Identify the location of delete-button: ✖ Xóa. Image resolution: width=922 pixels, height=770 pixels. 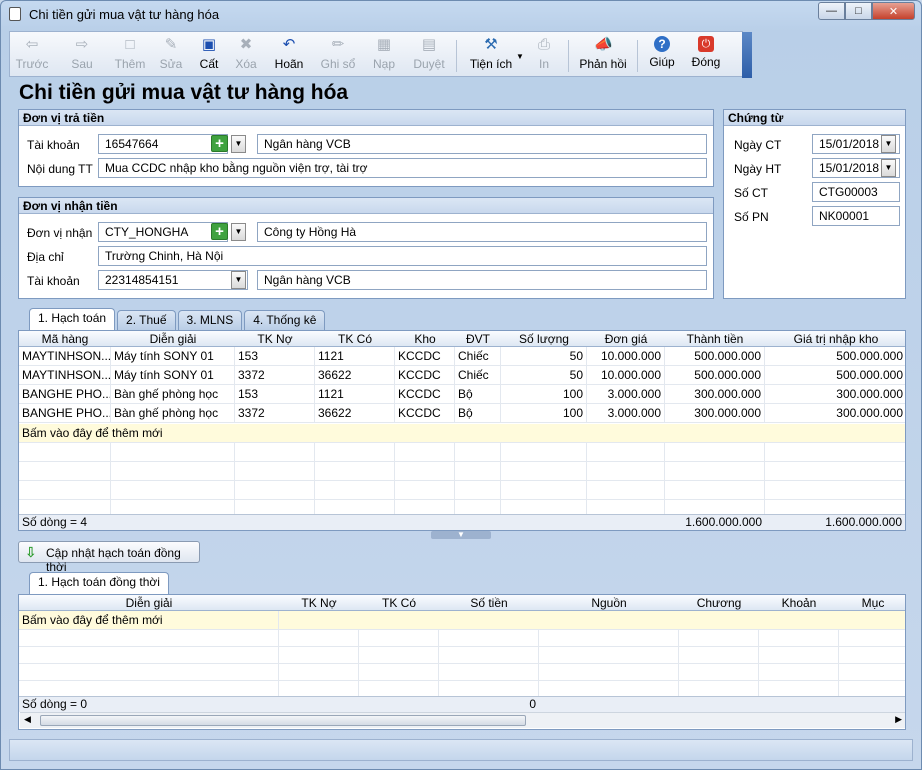
(246, 55).